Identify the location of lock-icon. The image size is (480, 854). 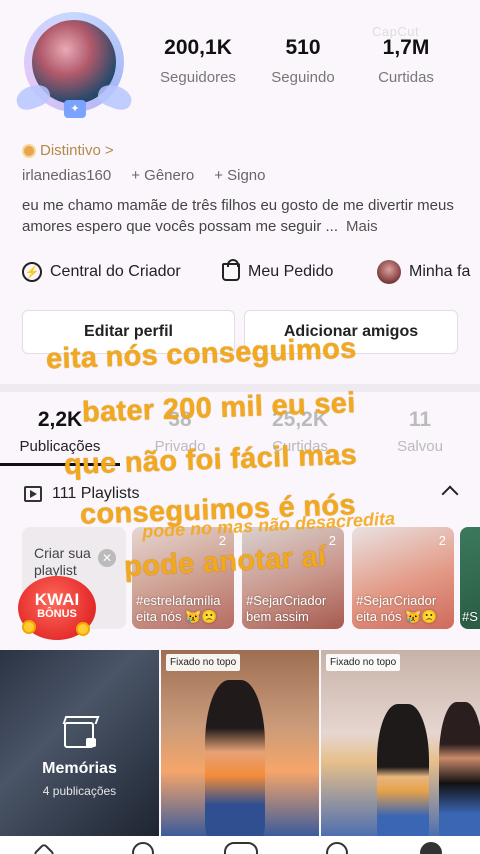
(91, 742).